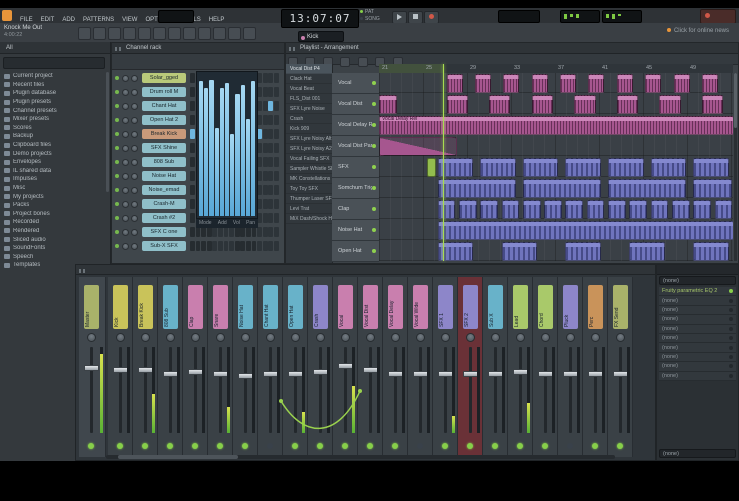  Describe the element at coordinates (189, 33) in the screenshot. I see `draw-tool-icon` at that location.